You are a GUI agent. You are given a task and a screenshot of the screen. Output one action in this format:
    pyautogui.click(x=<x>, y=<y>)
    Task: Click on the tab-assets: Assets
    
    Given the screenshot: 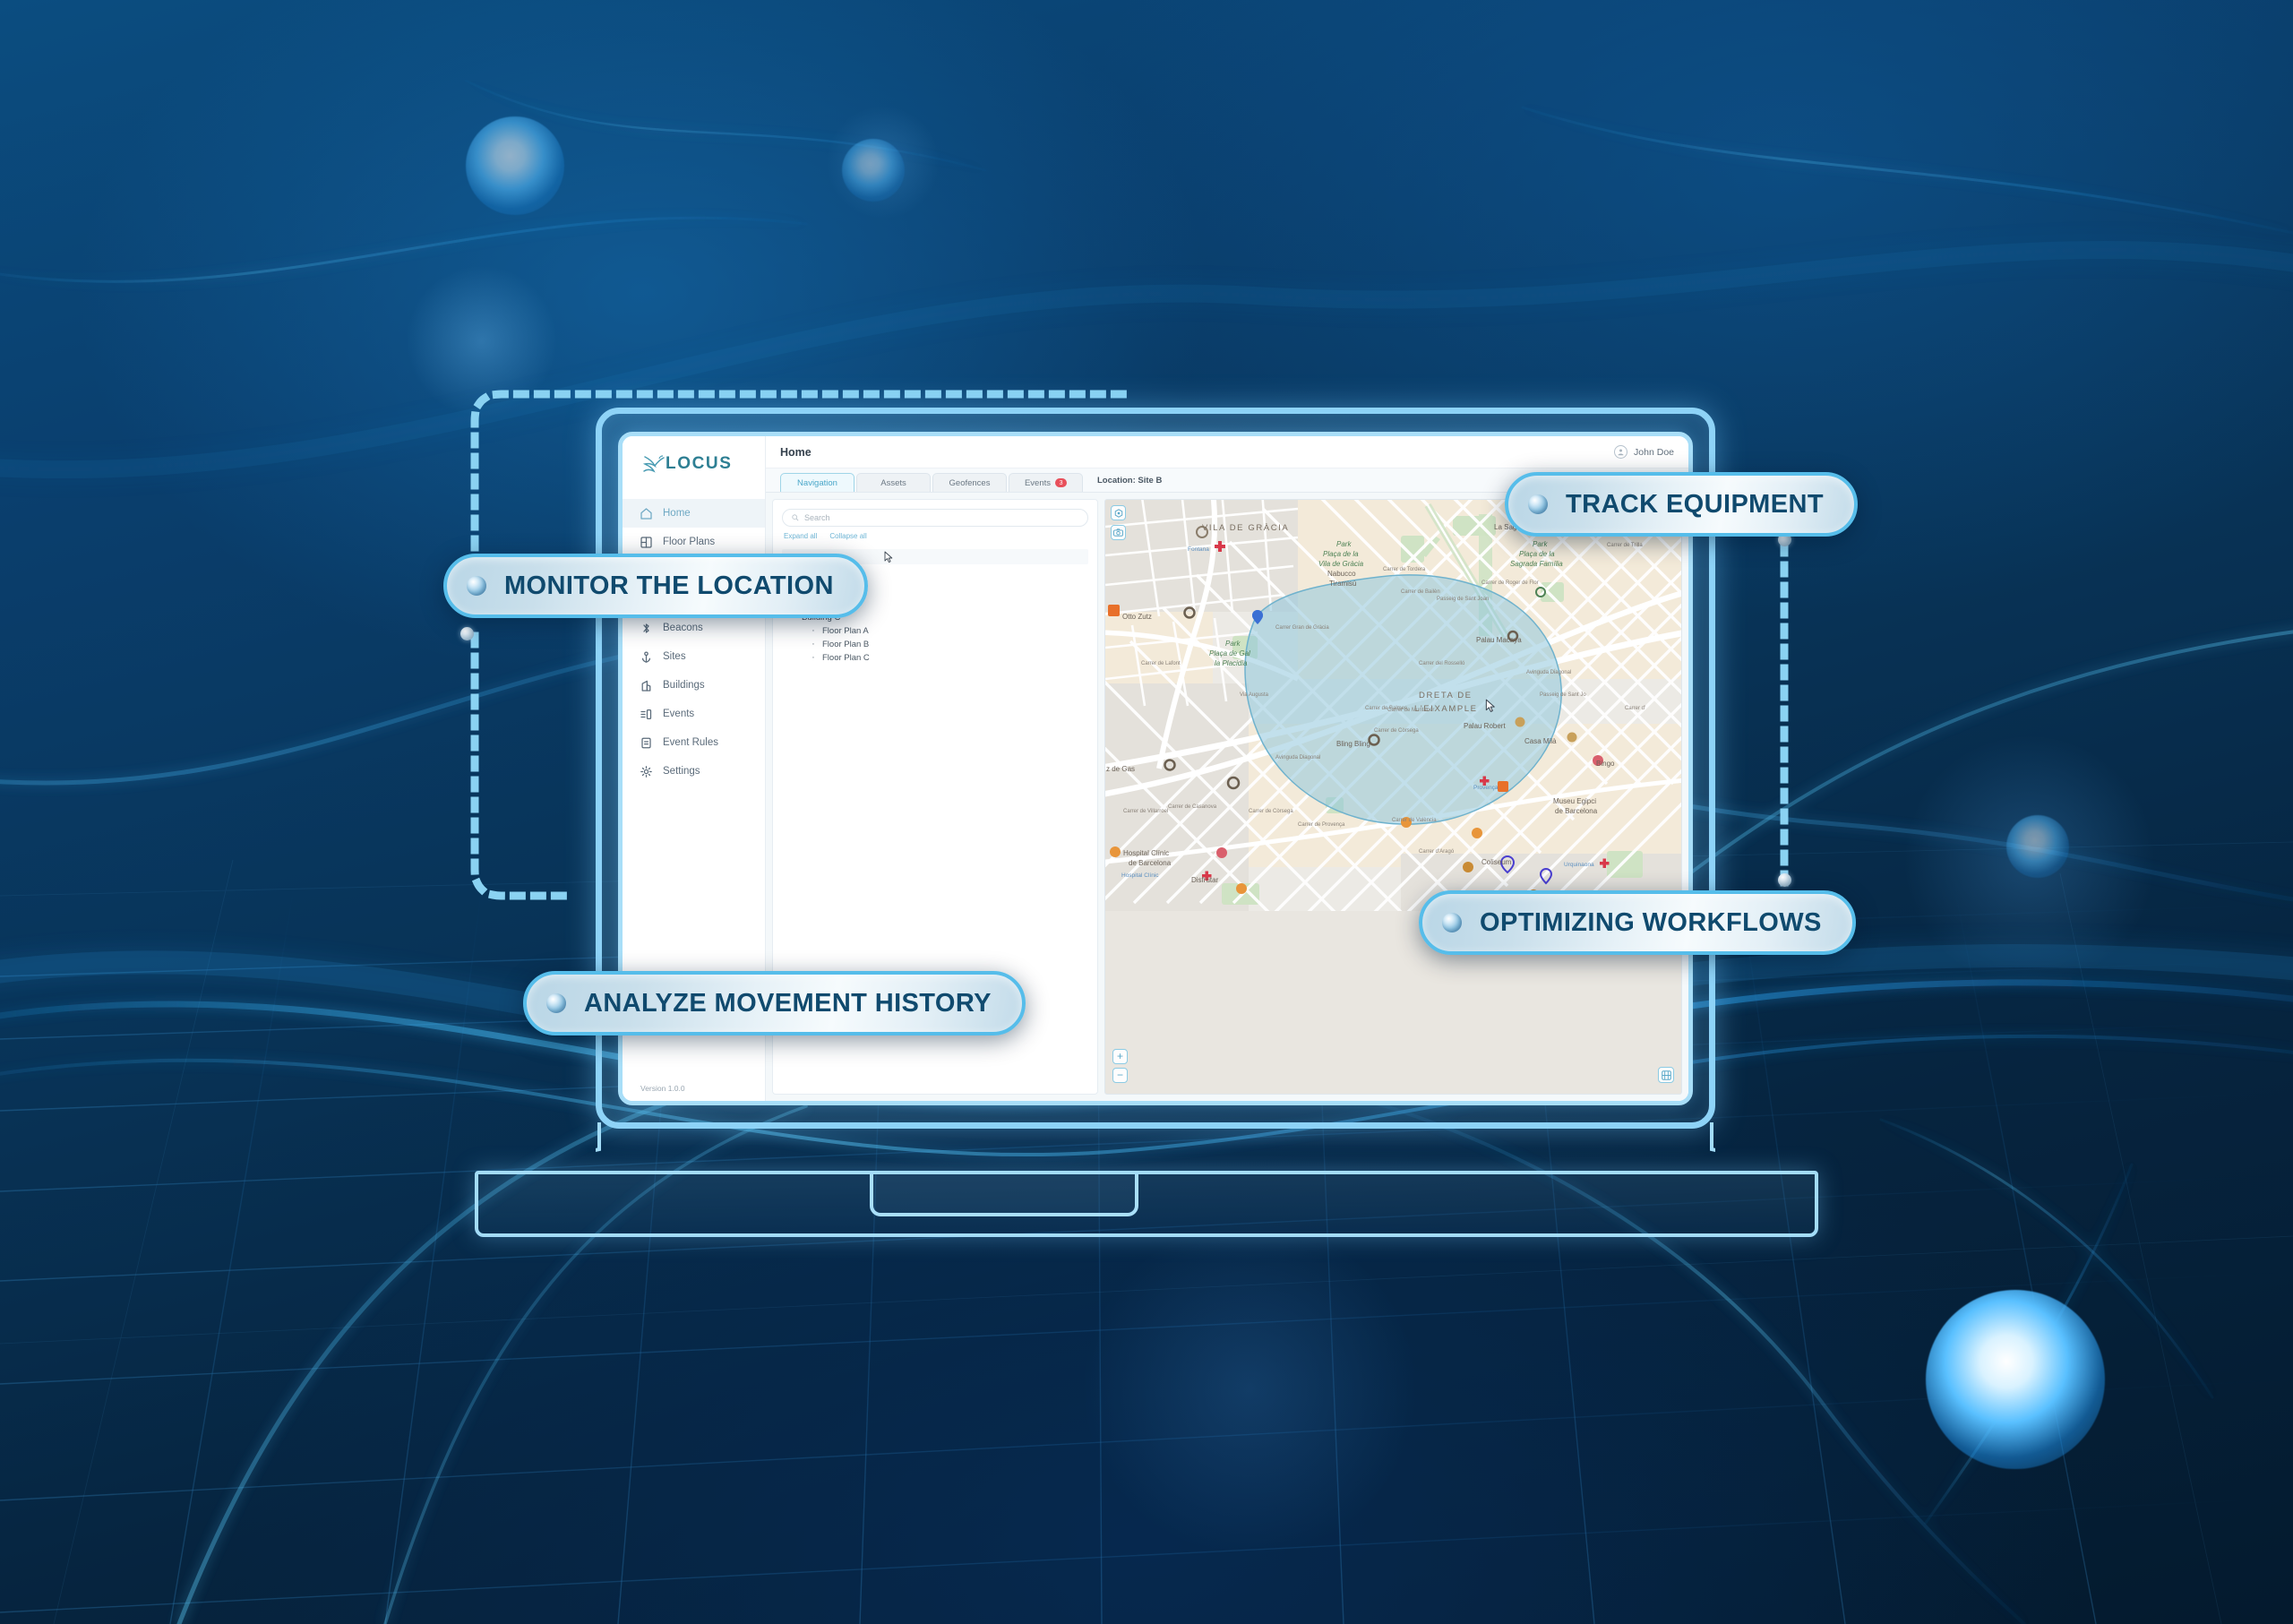 What is the action you would take?
    pyautogui.click(x=893, y=482)
    